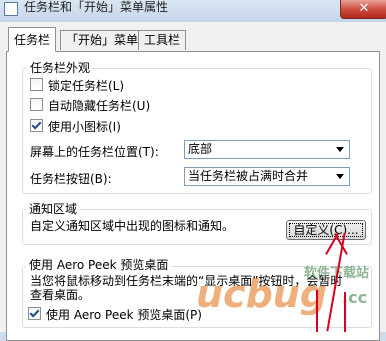 The image size is (386, 341). Describe the element at coordinates (99, 264) in the screenshot. I see `aero-peek-group-title: 使用 Aero Peek 预览桌面` at that location.